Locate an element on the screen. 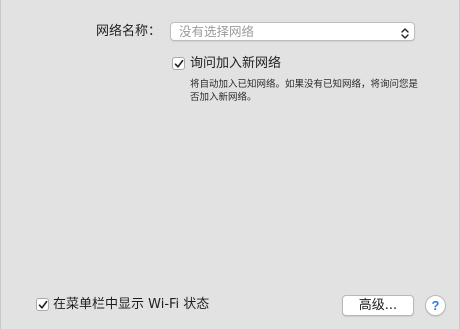 The height and width of the screenshot is (329, 460). show-in-menubar-checkbox is located at coordinates (42, 304).